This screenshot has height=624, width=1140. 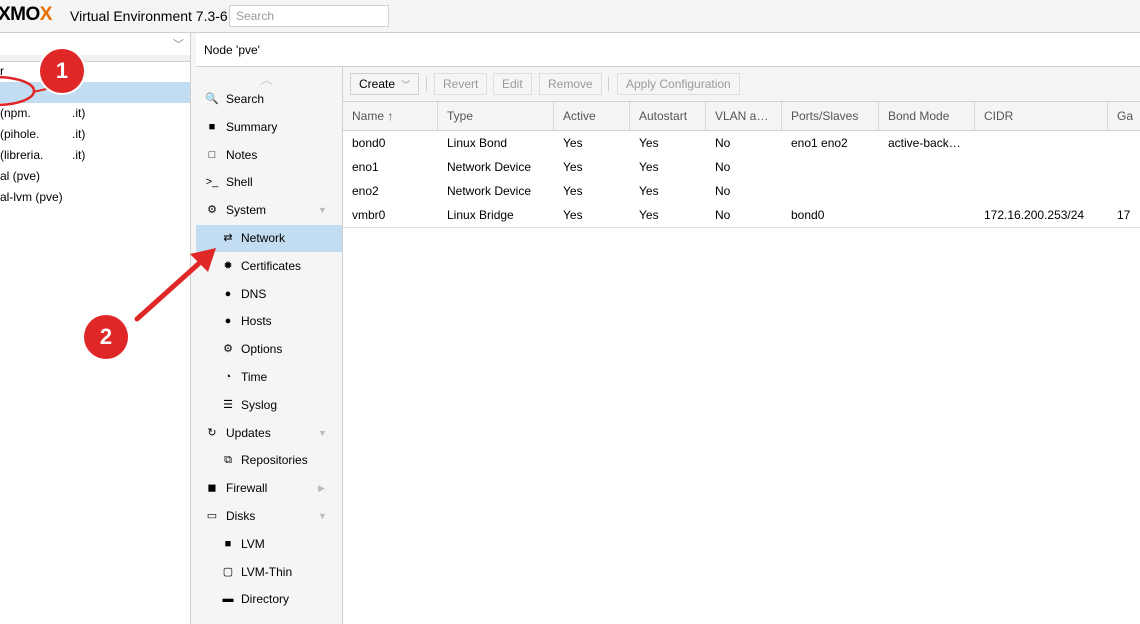 I want to click on menu-item-syslog: ☰ Syslog, so click(x=269, y=405).